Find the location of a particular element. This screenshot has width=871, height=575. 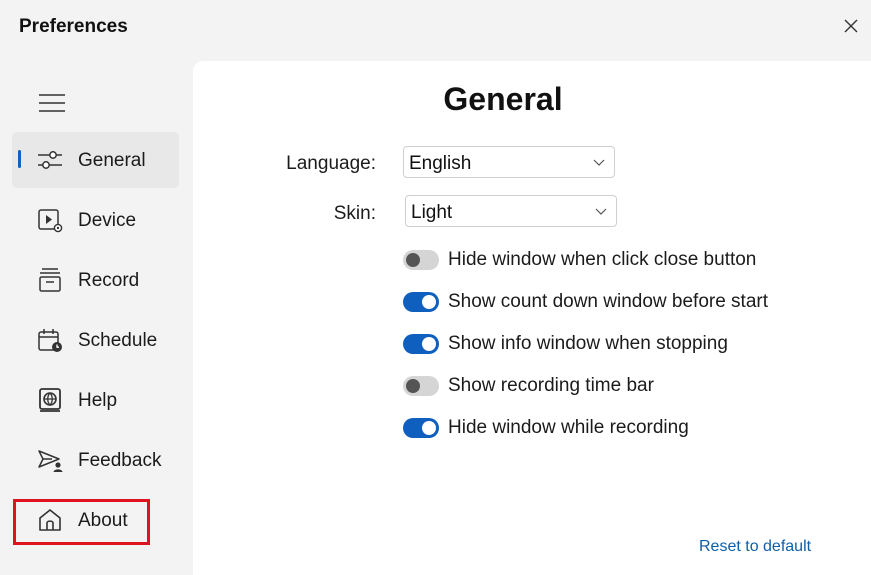

sliders-icon is located at coordinates (50, 160).